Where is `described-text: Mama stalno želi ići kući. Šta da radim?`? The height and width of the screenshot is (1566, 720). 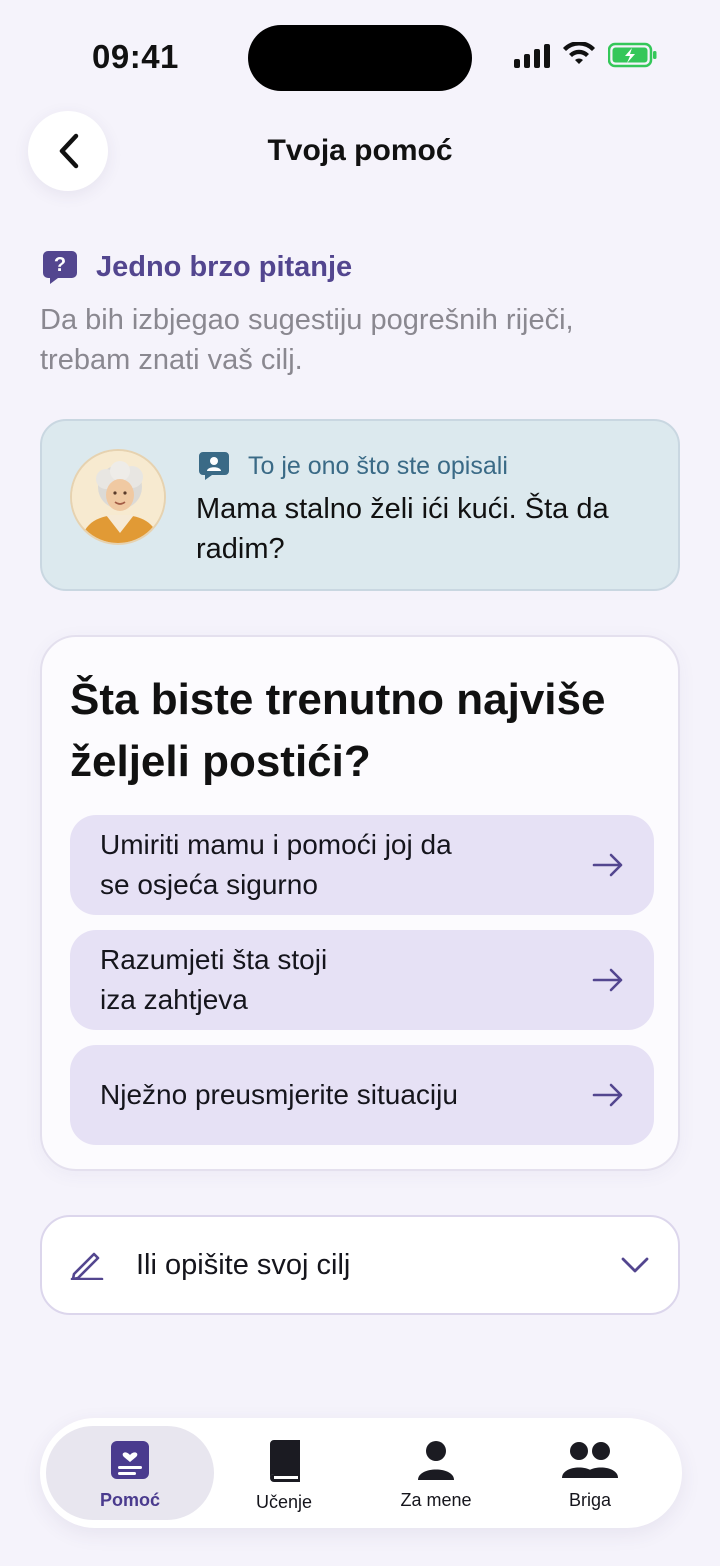 described-text: Mama stalno želi ići kući. Šta da radim? is located at coordinates (402, 529).